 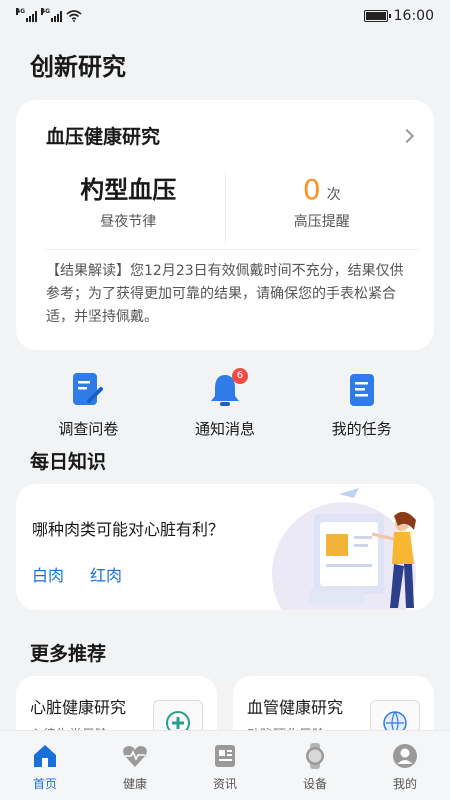 What do you see at coordinates (44, 784) in the screenshot?
I see `tab-home-label: 首页` at bounding box center [44, 784].